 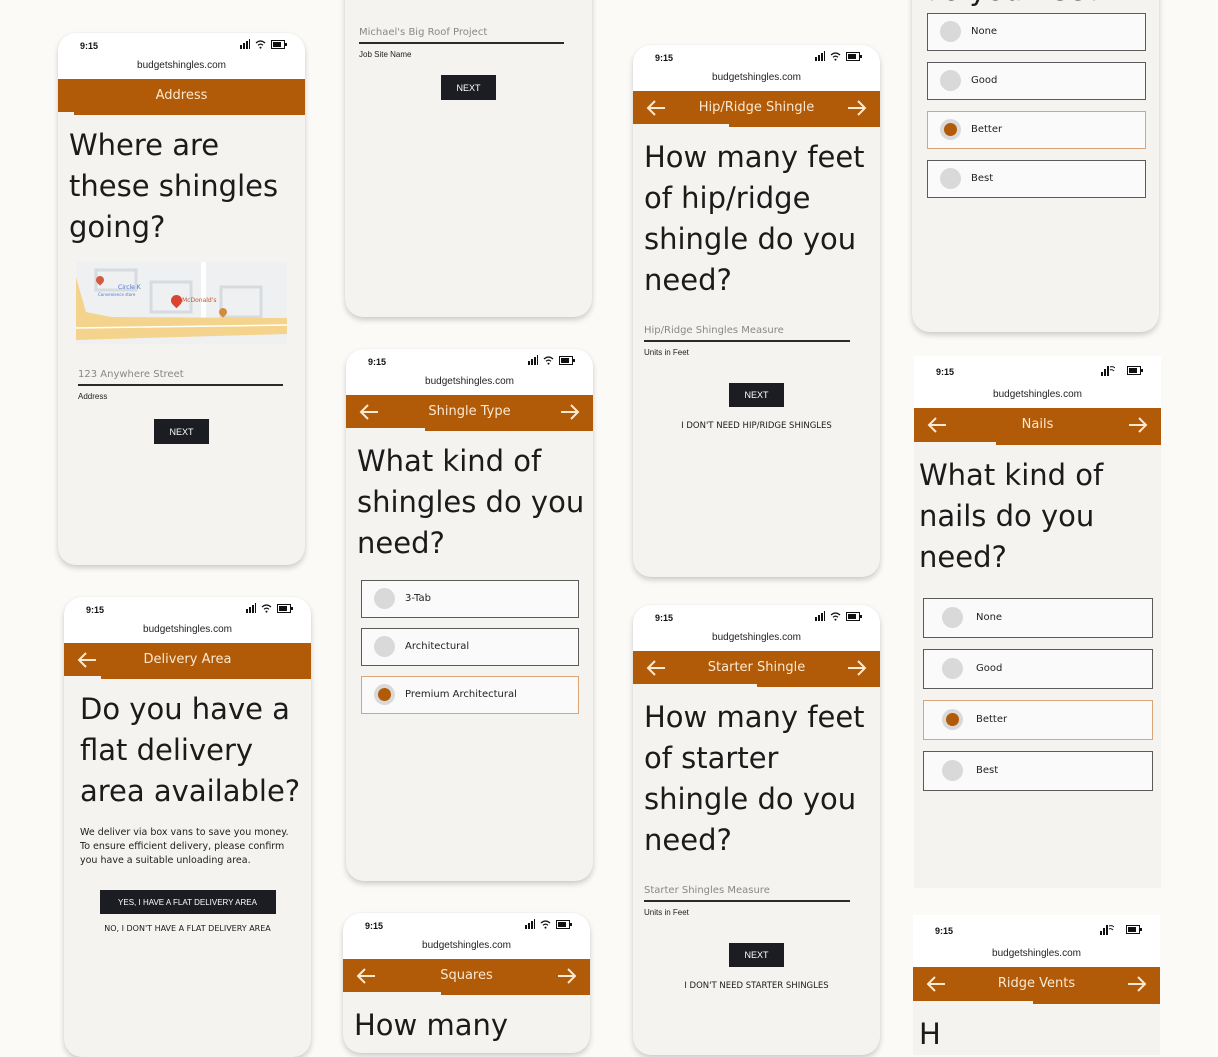 I want to click on radio-selected-icon, so click(x=952, y=719).